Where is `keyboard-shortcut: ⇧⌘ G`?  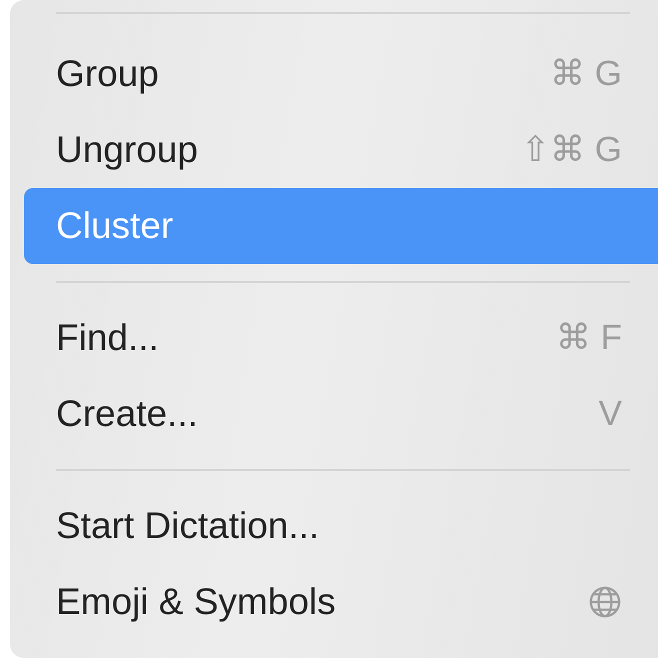 keyboard-shortcut: ⇧⌘ G is located at coordinates (571, 150).